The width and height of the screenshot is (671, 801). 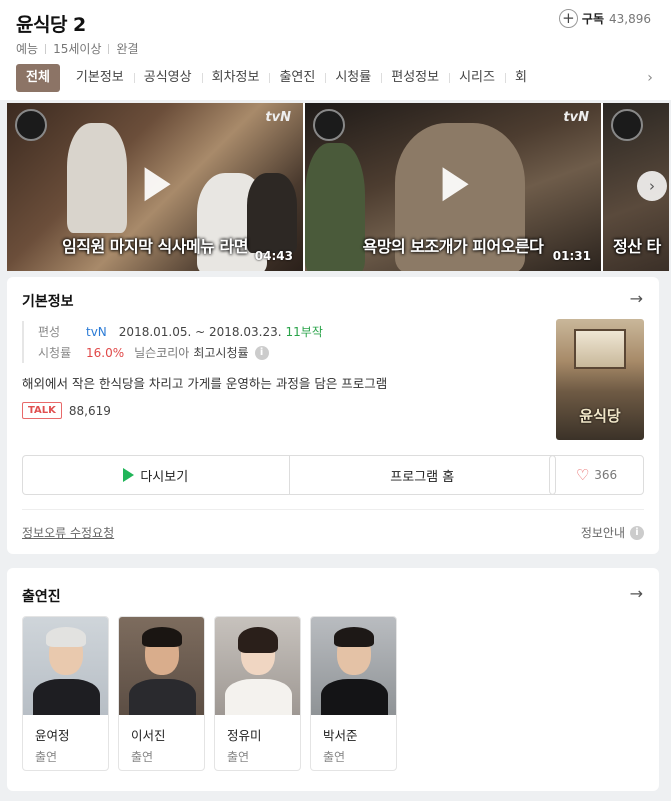 I want to click on rating-value: 16.0%, so click(x=105, y=352).